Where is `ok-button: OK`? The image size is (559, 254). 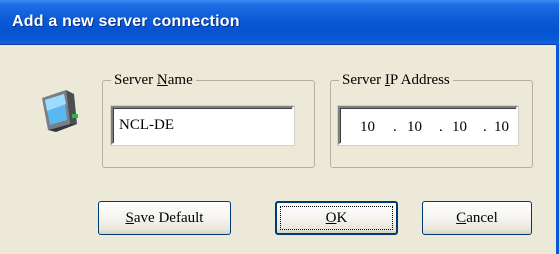
ok-button: OK is located at coordinates (336, 218).